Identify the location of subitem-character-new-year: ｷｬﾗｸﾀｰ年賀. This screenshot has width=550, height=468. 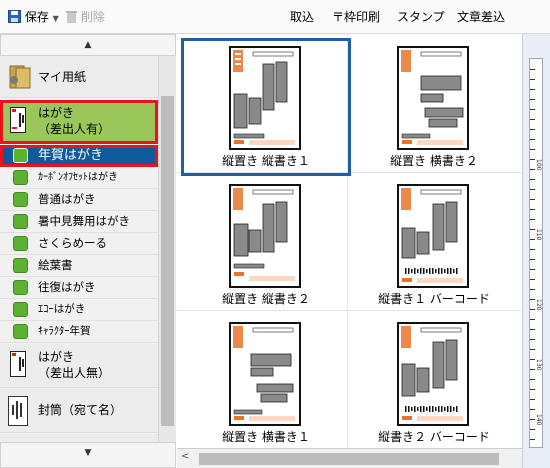
(79, 332).